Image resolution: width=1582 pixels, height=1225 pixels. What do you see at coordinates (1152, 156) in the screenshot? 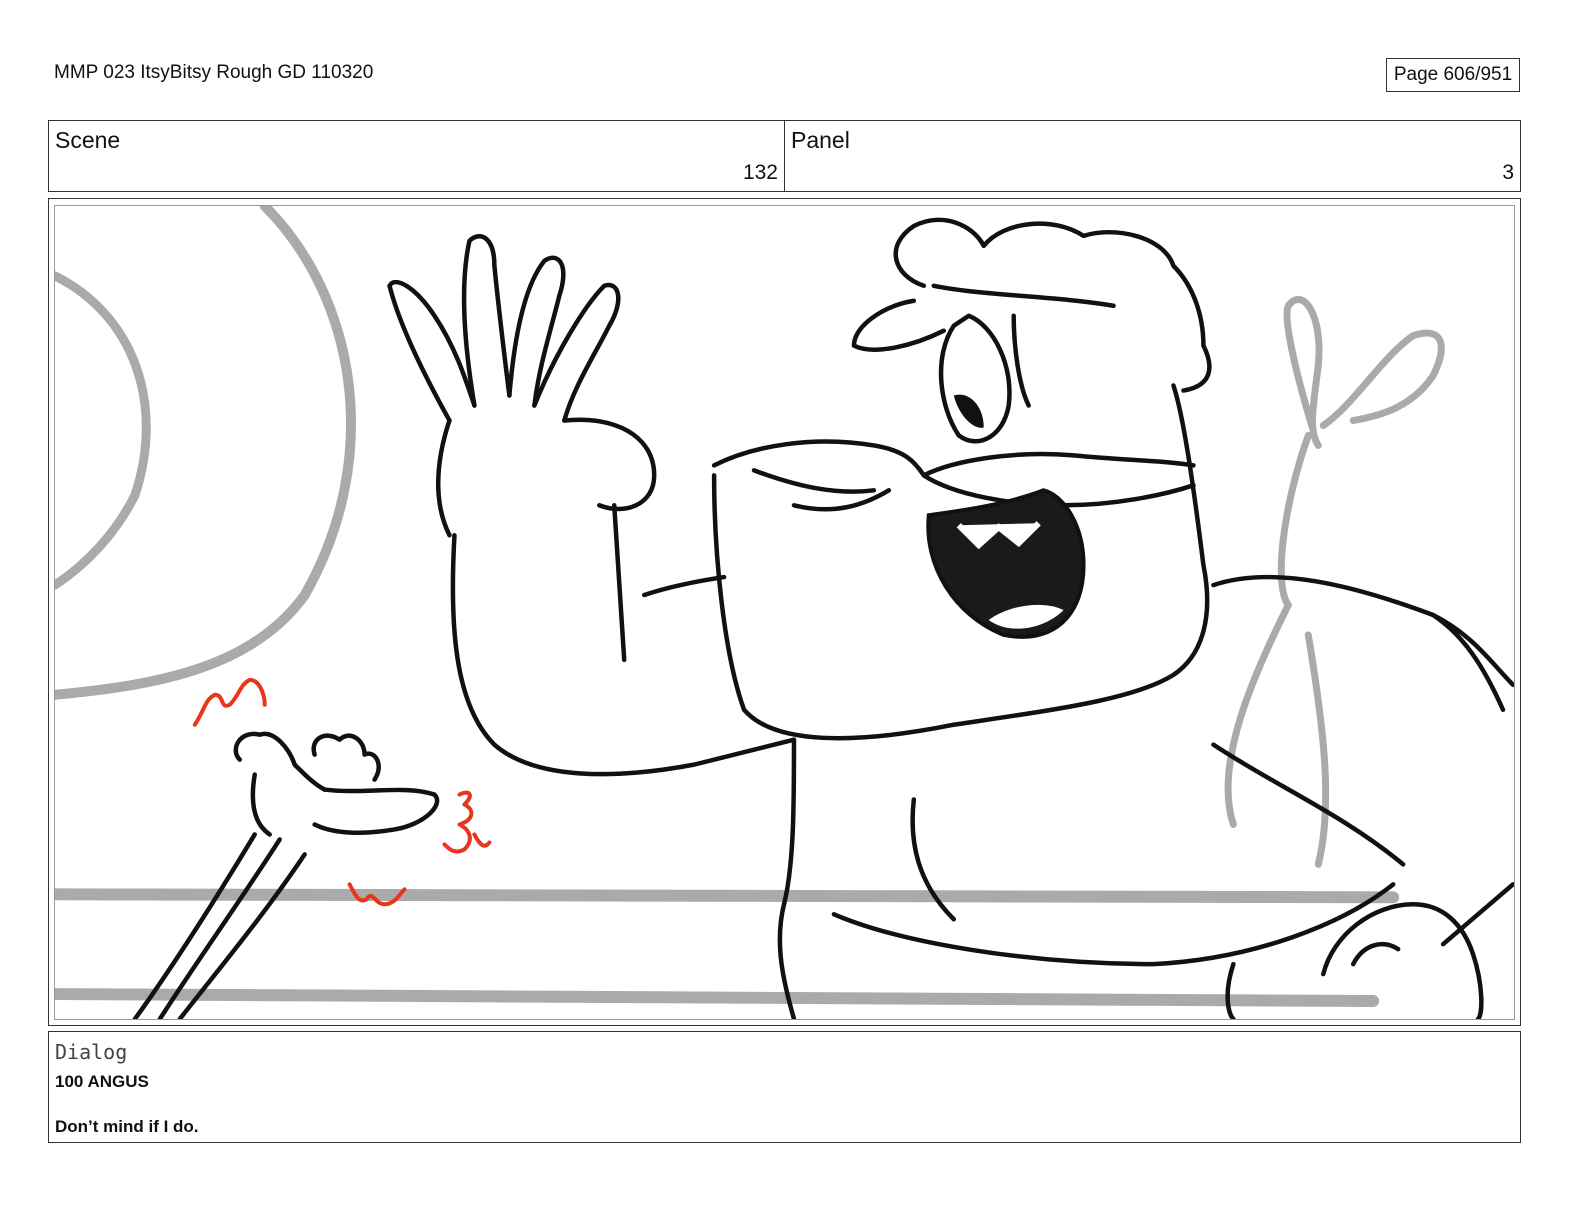
I see `panel-cell: Panel 3` at bounding box center [1152, 156].